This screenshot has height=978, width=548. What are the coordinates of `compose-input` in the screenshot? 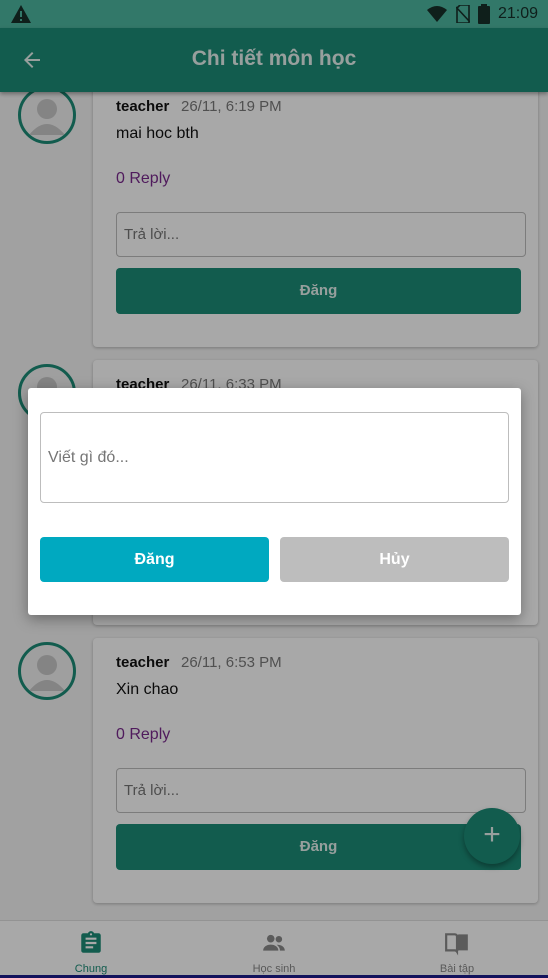 It's located at (274, 457).